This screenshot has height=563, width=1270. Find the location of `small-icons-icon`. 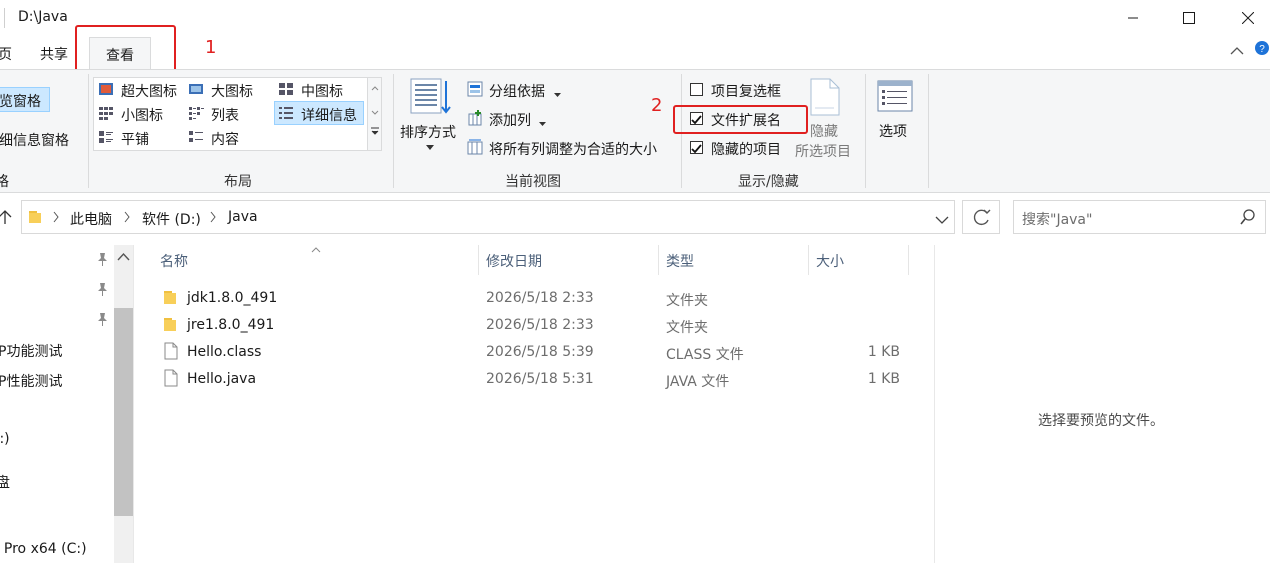

small-icons-icon is located at coordinates (106, 115).